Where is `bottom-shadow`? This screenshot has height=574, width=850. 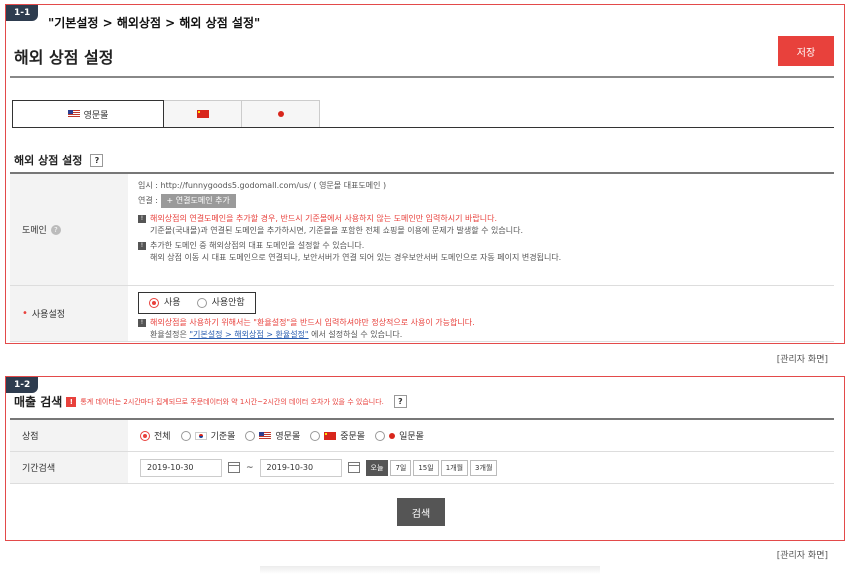
bottom-shadow is located at coordinates (430, 570).